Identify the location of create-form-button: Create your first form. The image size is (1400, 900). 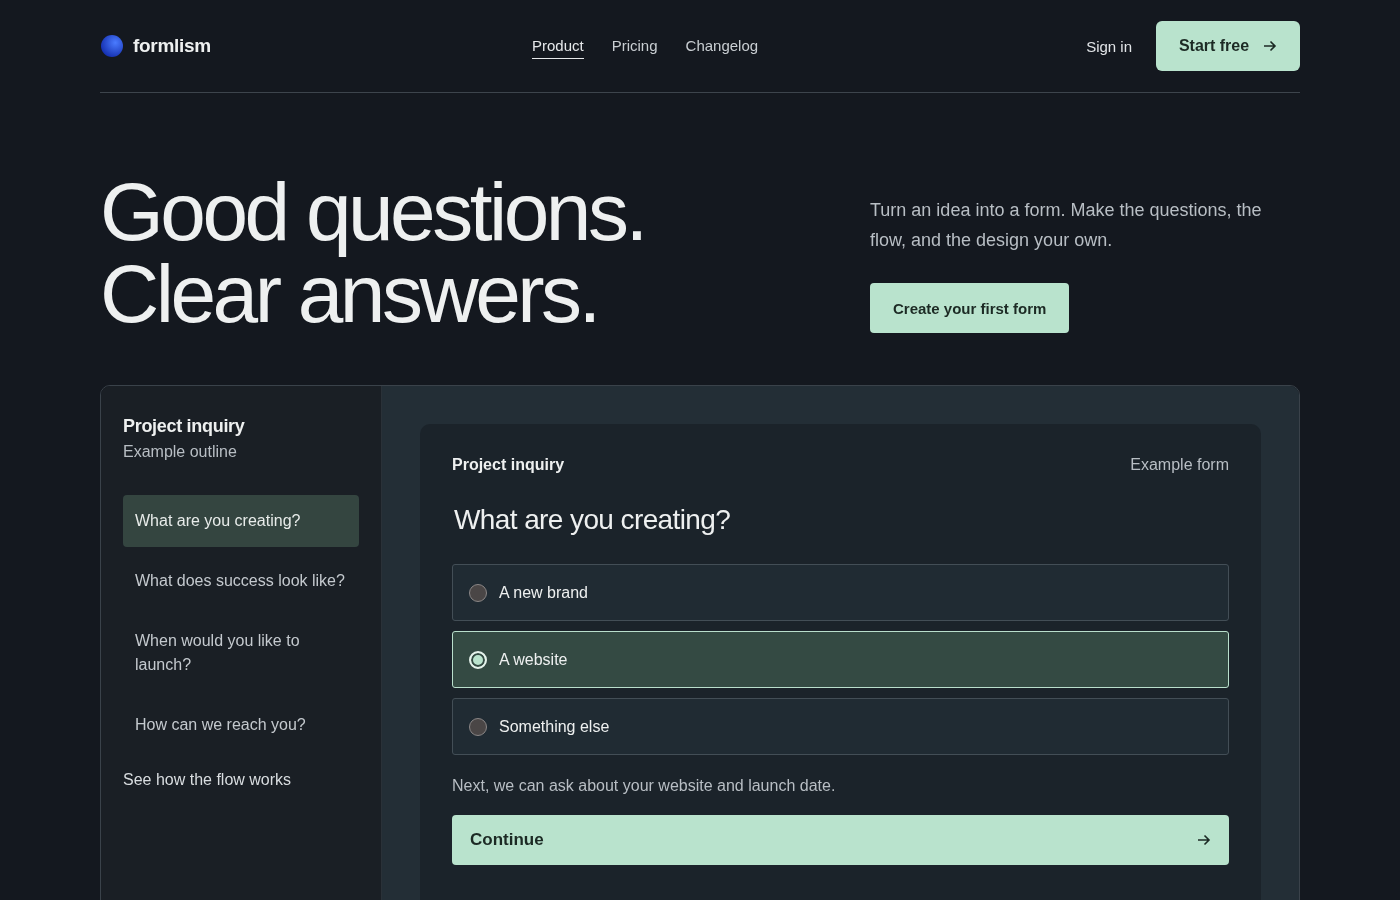
(970, 308).